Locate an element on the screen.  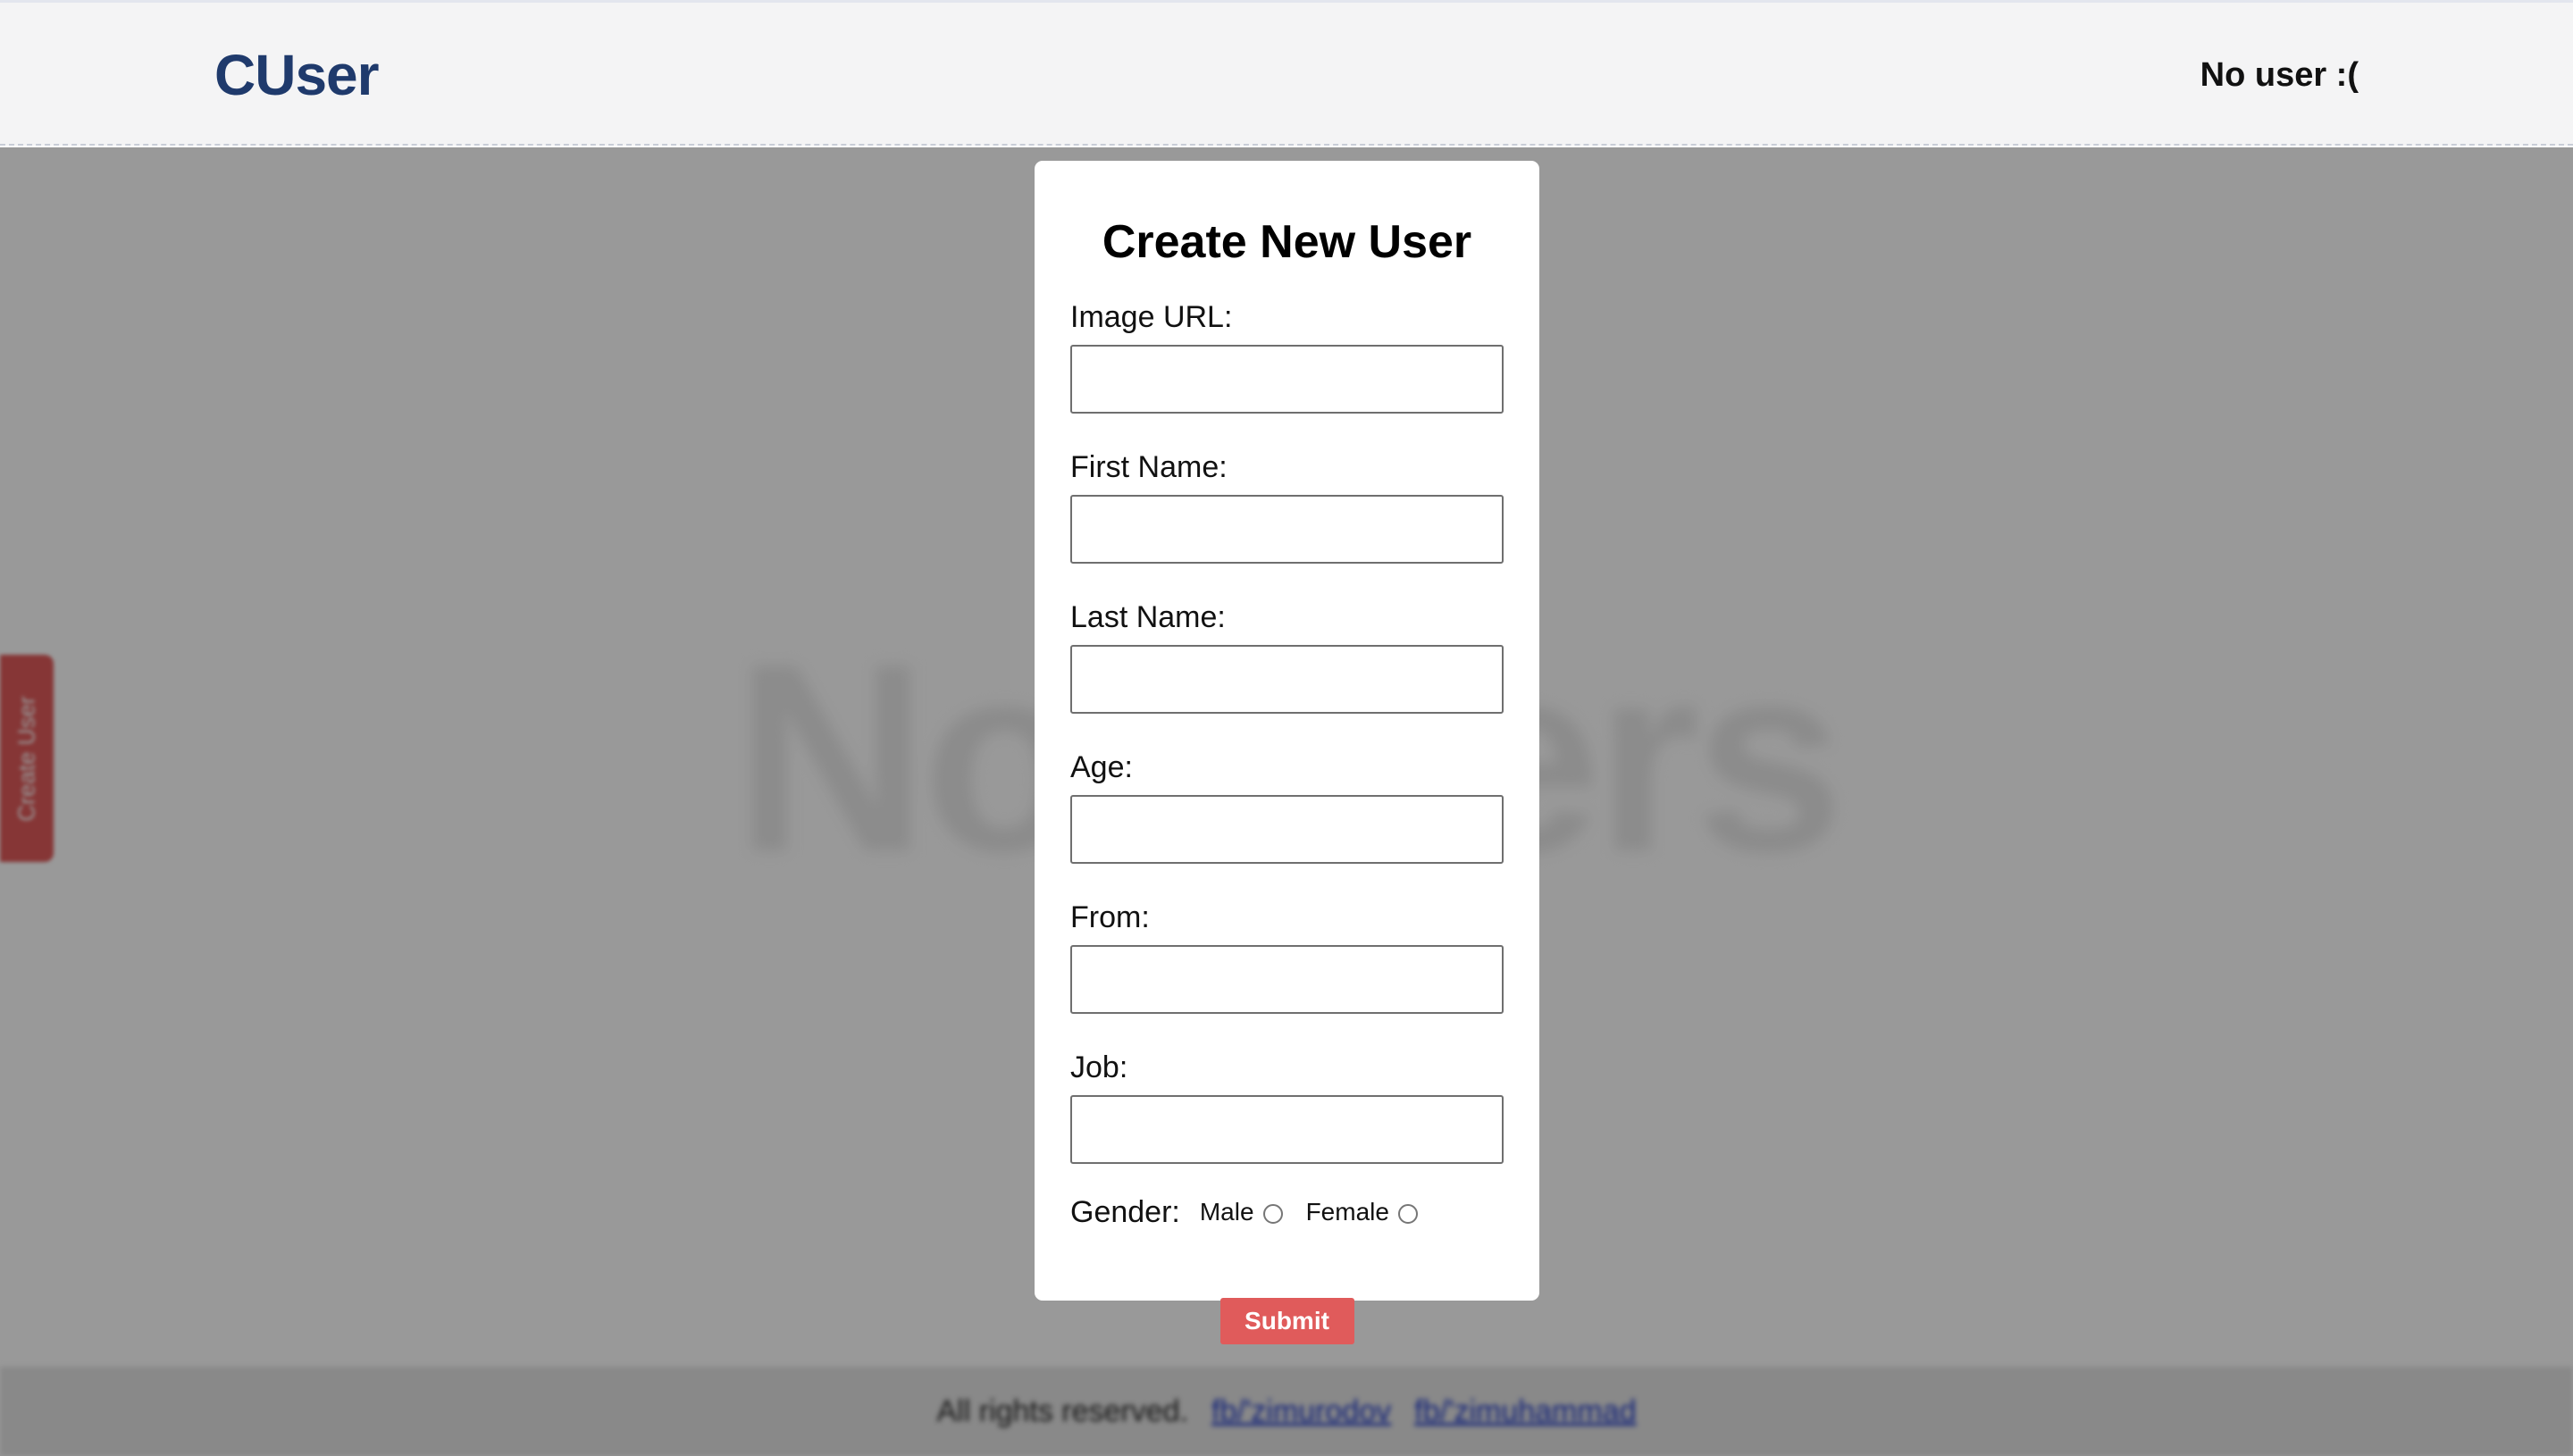
submit-button: Submit is located at coordinates (1286, 1321).